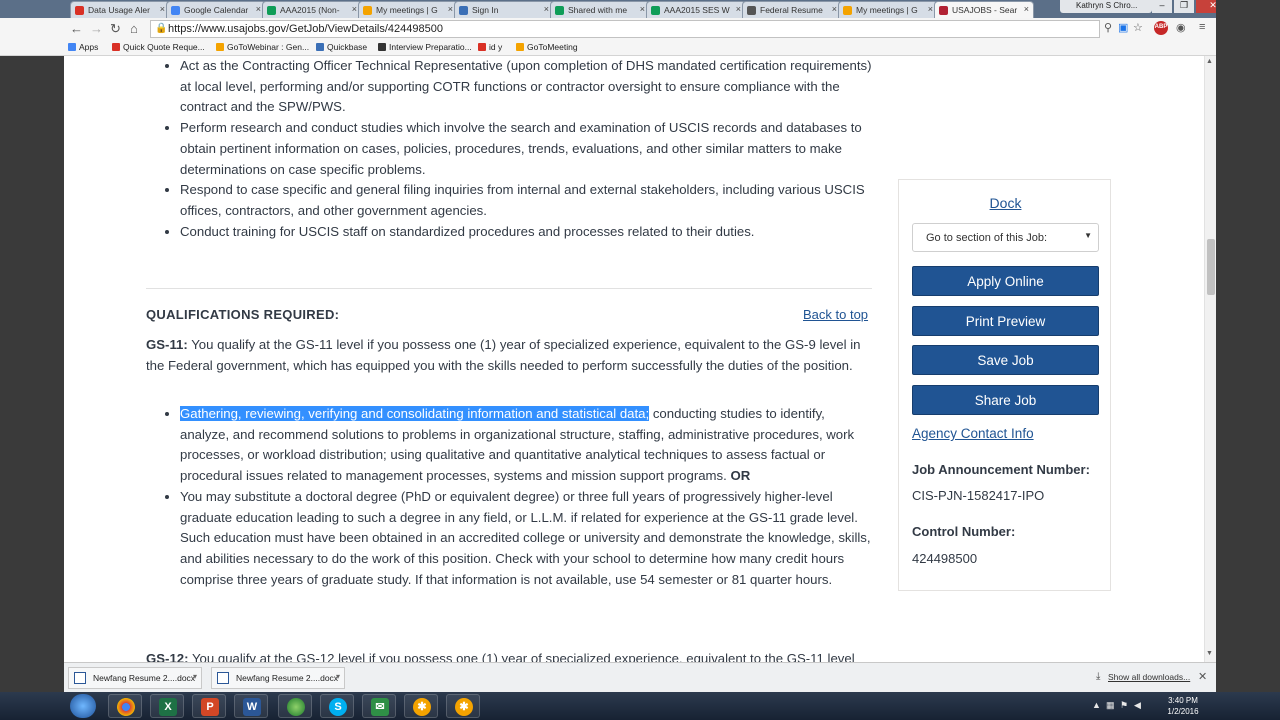 This screenshot has width=1280, height=720. I want to click on tab-title: AAA2015 (Non-, so click(310, 10).